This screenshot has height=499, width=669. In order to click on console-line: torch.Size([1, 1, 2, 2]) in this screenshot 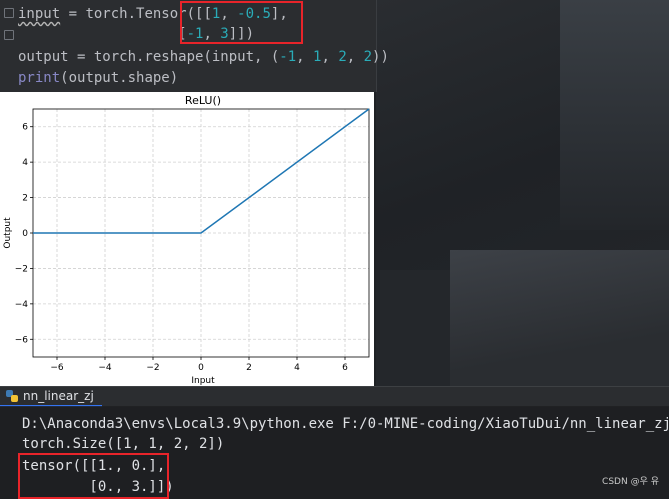, I will do `click(123, 444)`.